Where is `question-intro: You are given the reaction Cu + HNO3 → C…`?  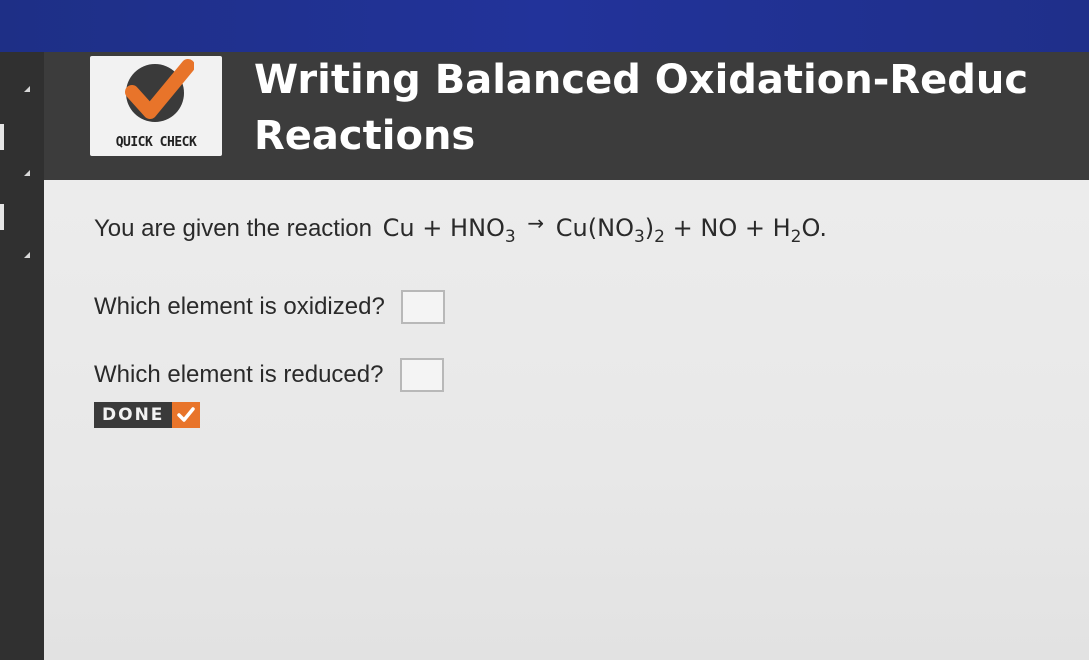 question-intro: You are given the reaction Cu + HNO3 → C… is located at coordinates (461, 228).